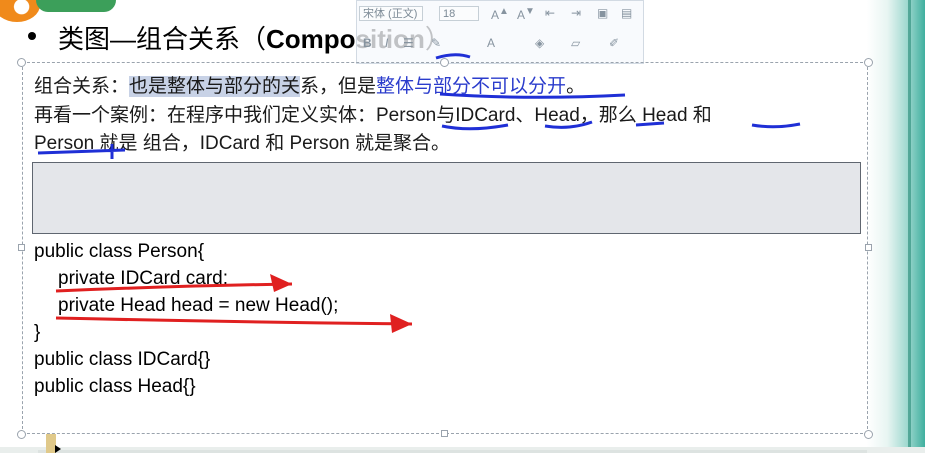 The image size is (925, 453). What do you see at coordinates (215, 86) in the screenshot?
I see `line1-highlight: 也是整体与部分的关` at bounding box center [215, 86].